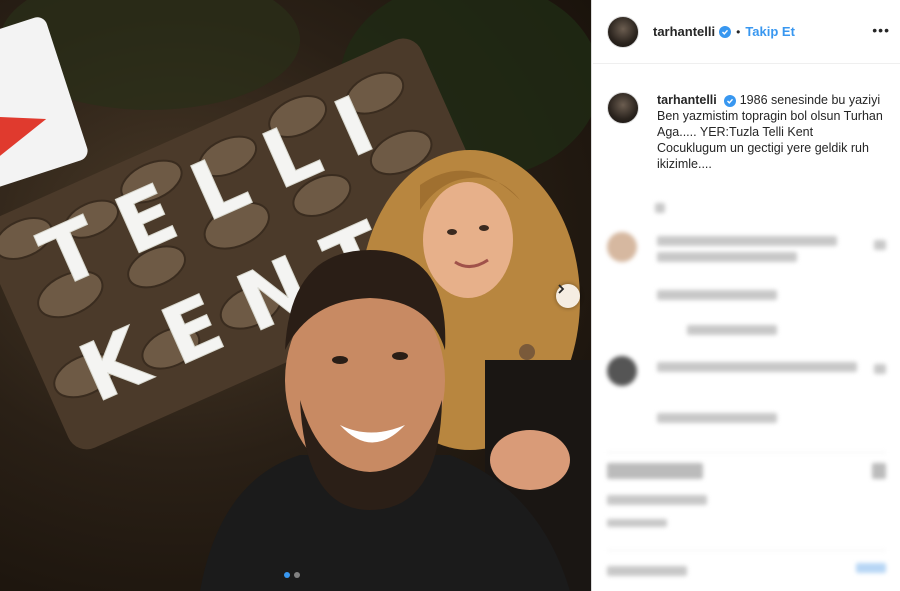  Describe the element at coordinates (770, 31) in the screenshot. I see `follow-button: Takip Et` at that location.